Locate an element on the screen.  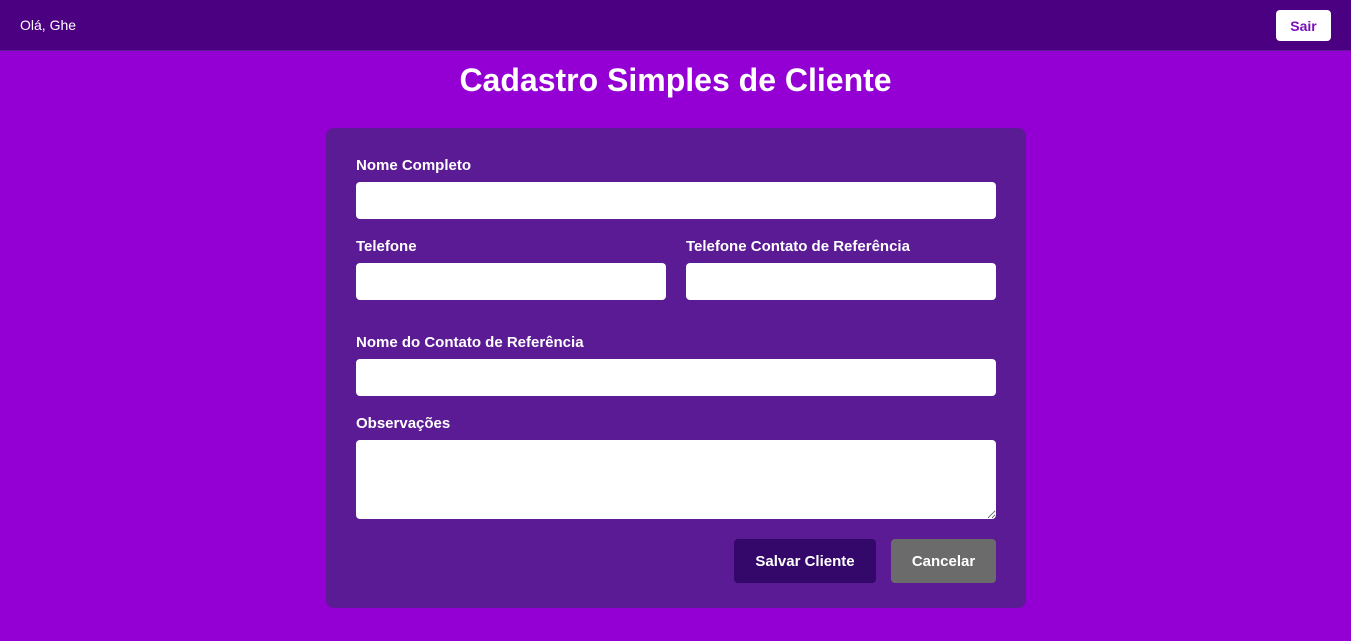
reference-name-input is located at coordinates (676, 377).